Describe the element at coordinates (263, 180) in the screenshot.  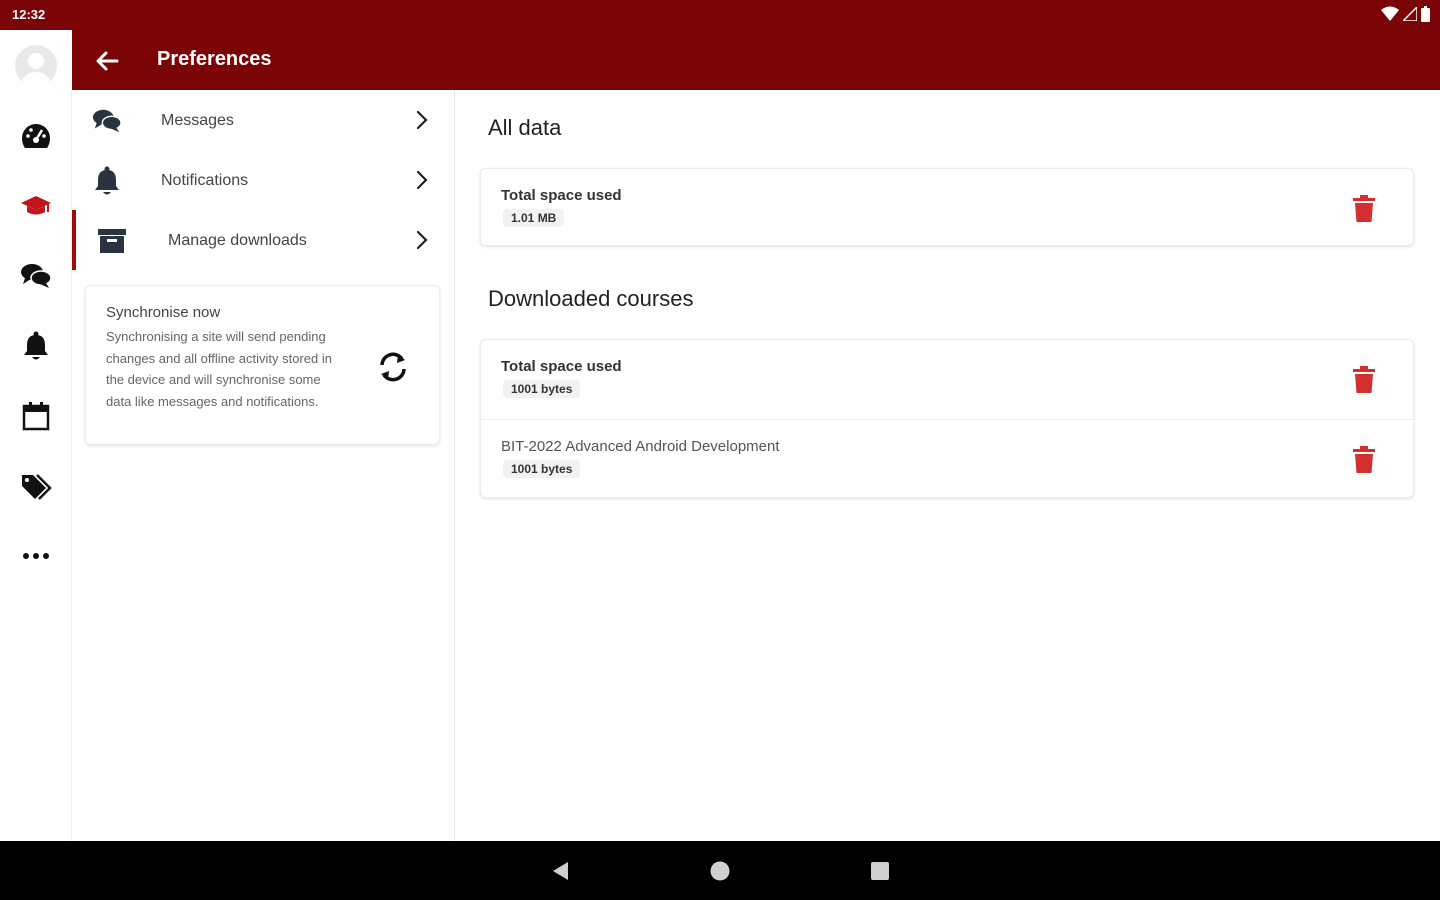
I see `menu-item-notifications: Notifications` at that location.